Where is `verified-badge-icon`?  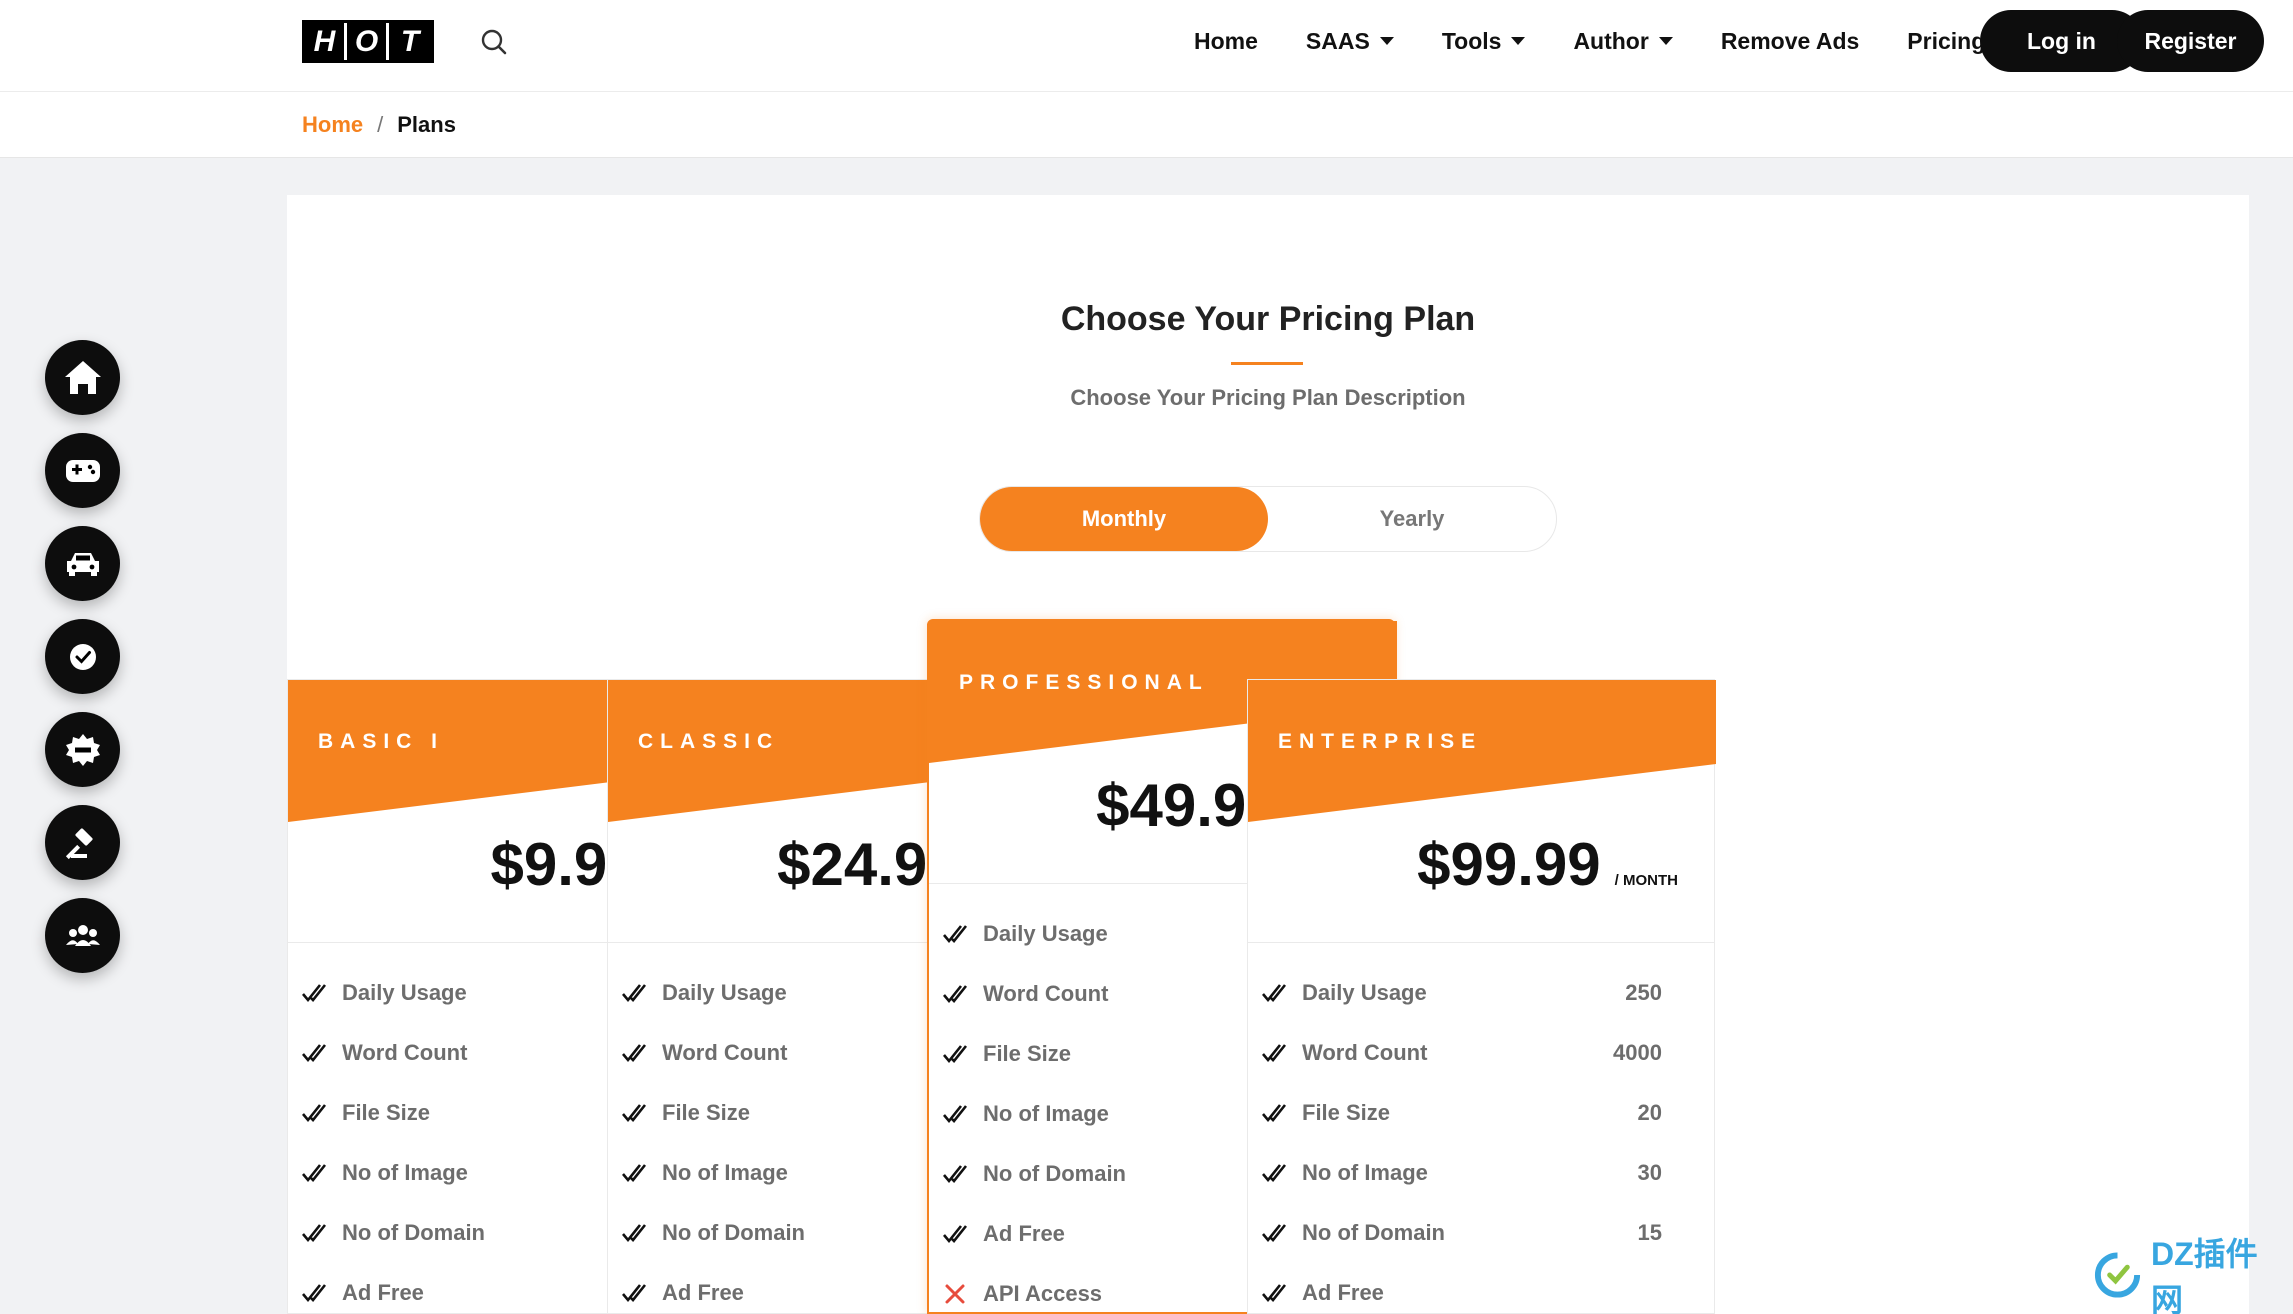
verified-badge-icon is located at coordinates (82, 656).